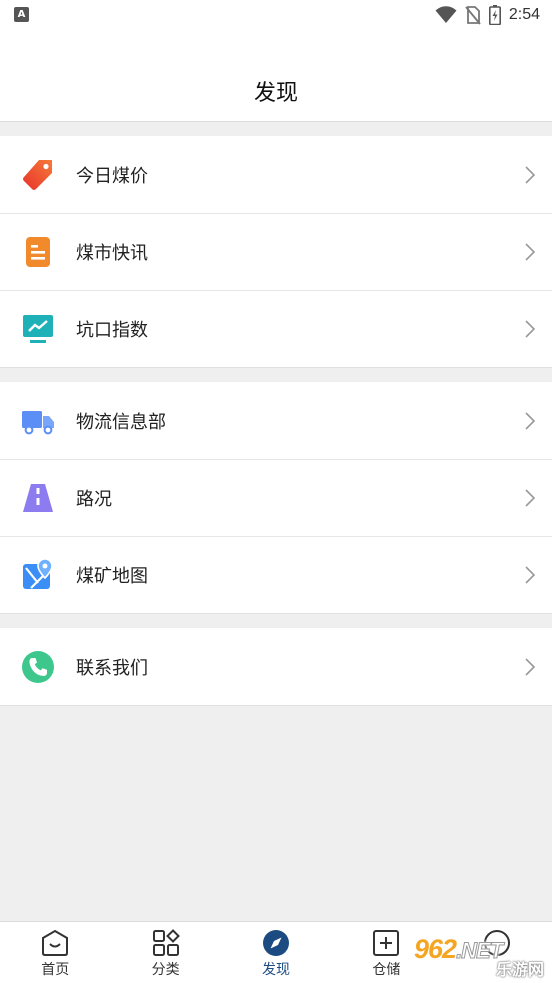 Image resolution: width=552 pixels, height=983 pixels. What do you see at coordinates (21, 14) in the screenshot?
I see `notification-badge: A` at bounding box center [21, 14].